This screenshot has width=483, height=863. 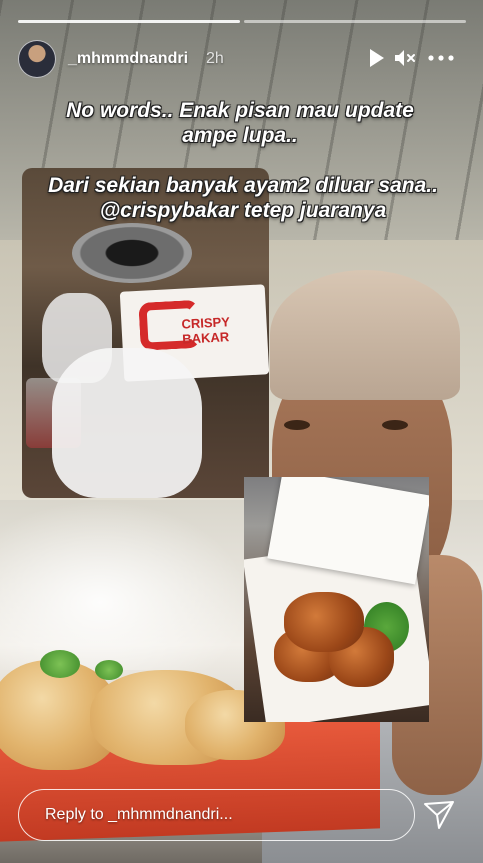 I want to click on username: _mhmmdnandri, so click(x=128, y=59).